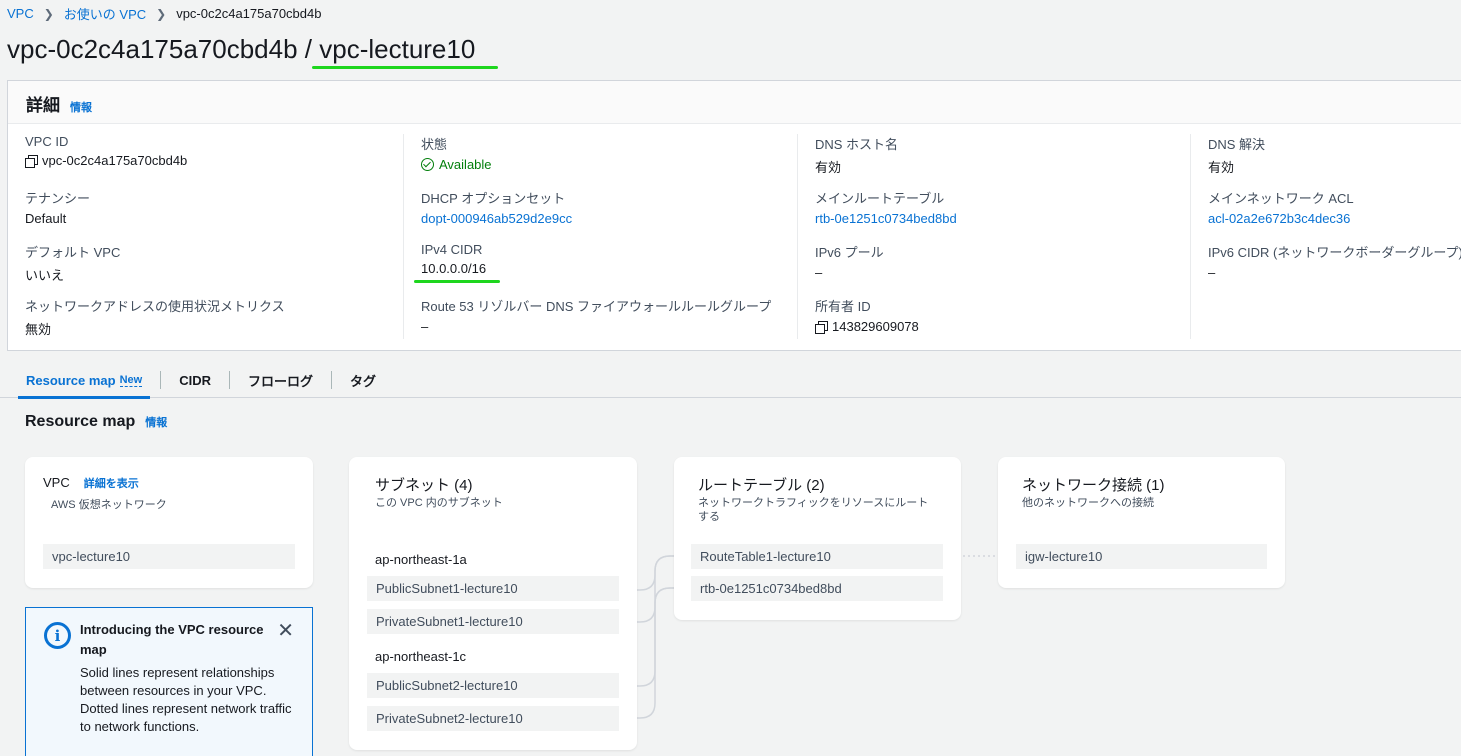 The width and height of the screenshot is (1461, 756). I want to click on breadcrumb-current: vpc-0c2c4a175a70cbd4b, so click(249, 13).